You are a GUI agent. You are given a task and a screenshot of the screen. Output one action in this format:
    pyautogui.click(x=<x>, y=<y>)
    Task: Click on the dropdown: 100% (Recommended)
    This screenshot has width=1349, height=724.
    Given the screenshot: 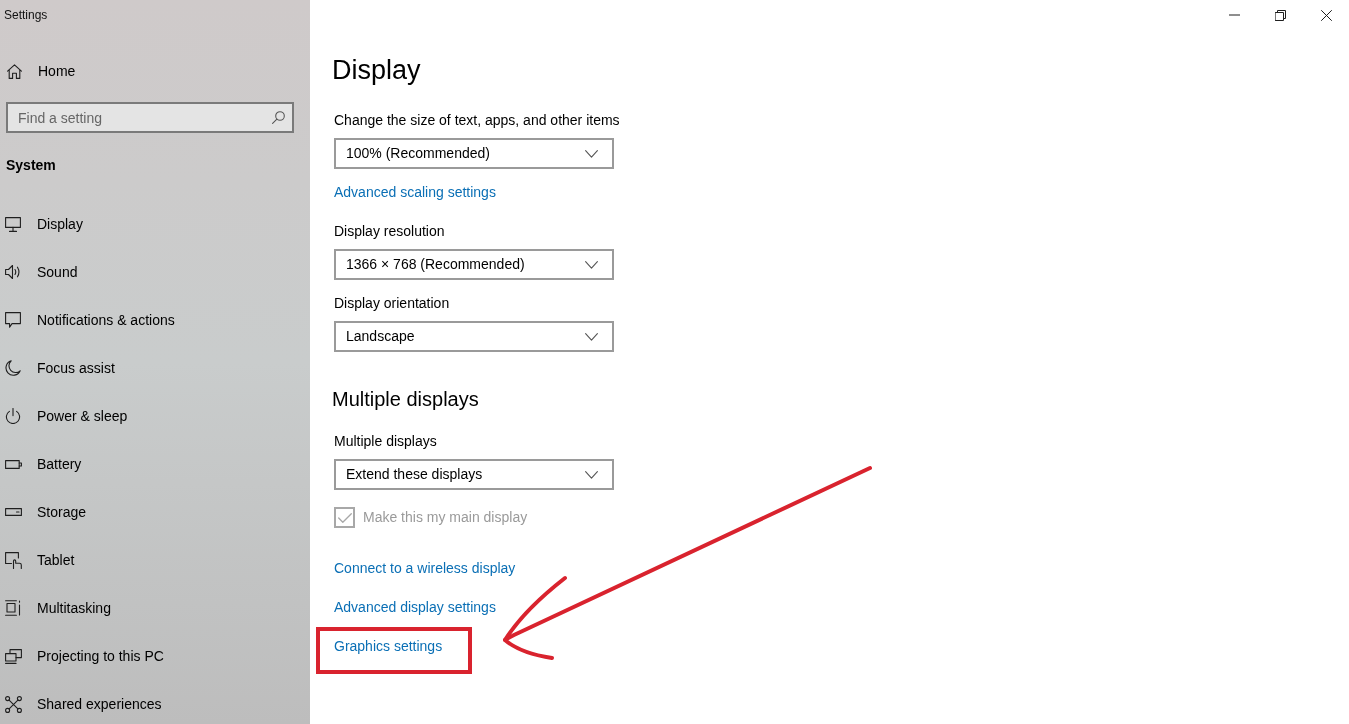 What is the action you would take?
    pyautogui.click(x=474, y=153)
    